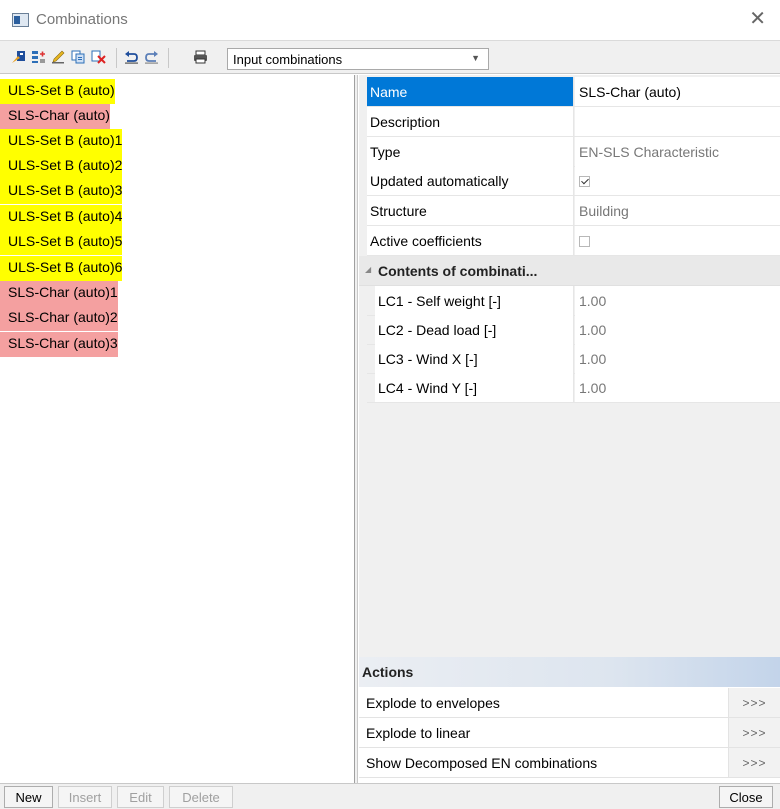 This screenshot has height=809, width=780. What do you see at coordinates (677, 387) in the screenshot?
I see `property-value-lc4: 1.00` at bounding box center [677, 387].